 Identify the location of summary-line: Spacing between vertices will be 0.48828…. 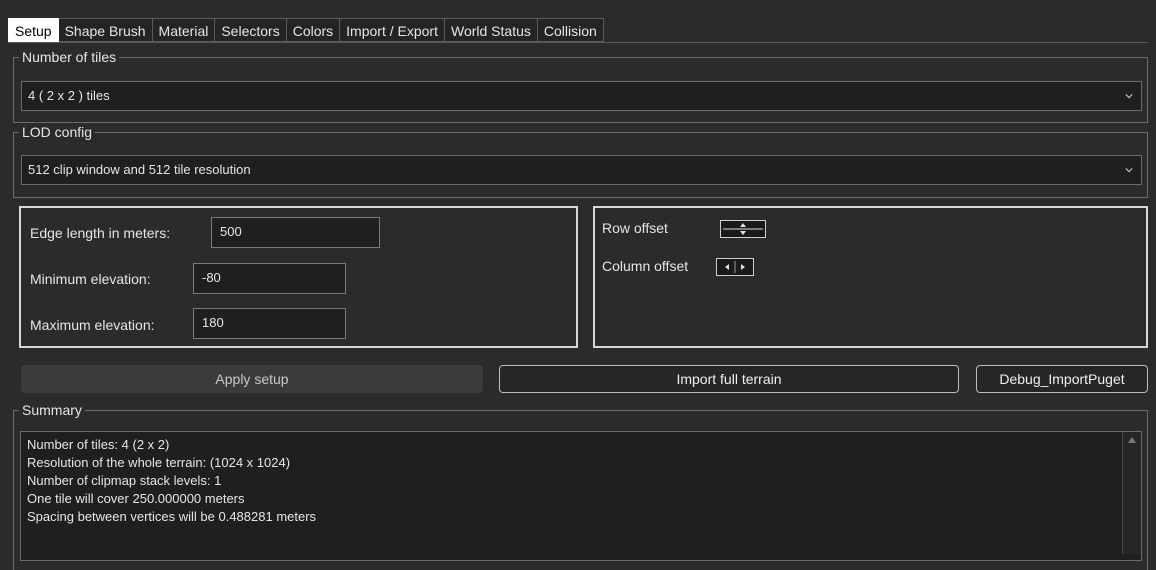
(172, 516).